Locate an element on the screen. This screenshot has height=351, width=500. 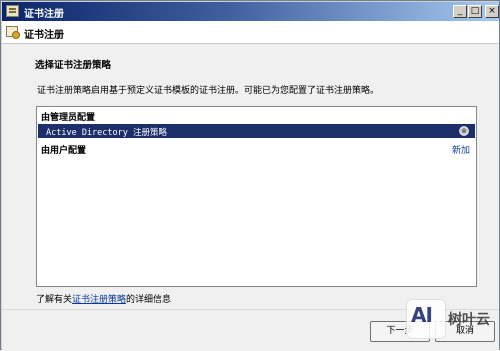
learn-more-suffix: 的详细信息 is located at coordinates (149, 300).